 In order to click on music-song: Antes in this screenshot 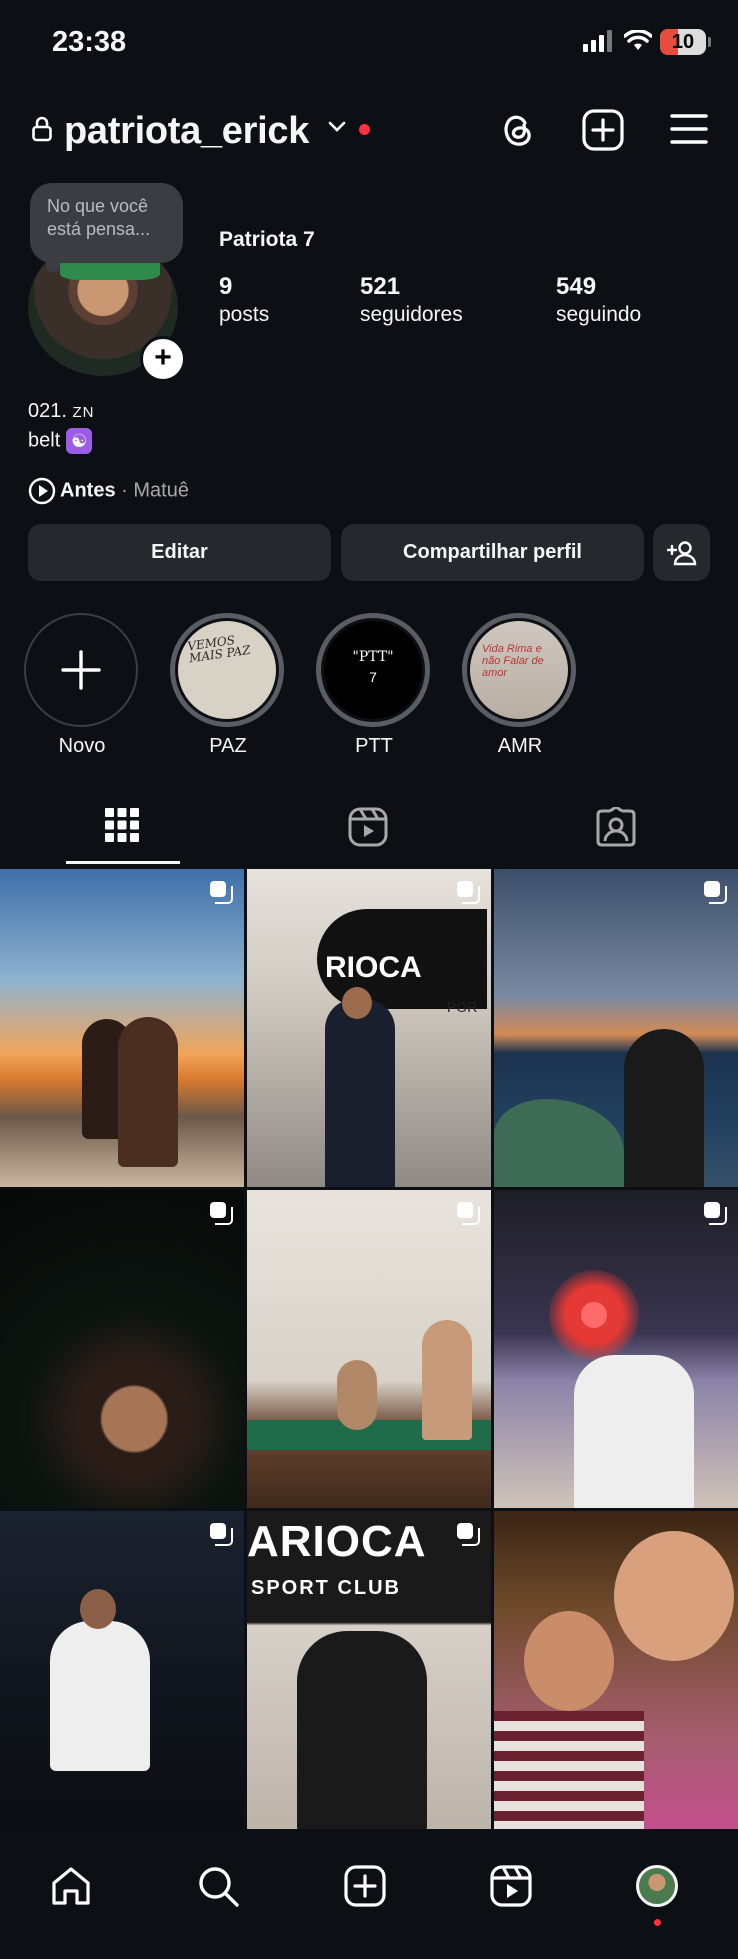, I will do `click(88, 490)`.